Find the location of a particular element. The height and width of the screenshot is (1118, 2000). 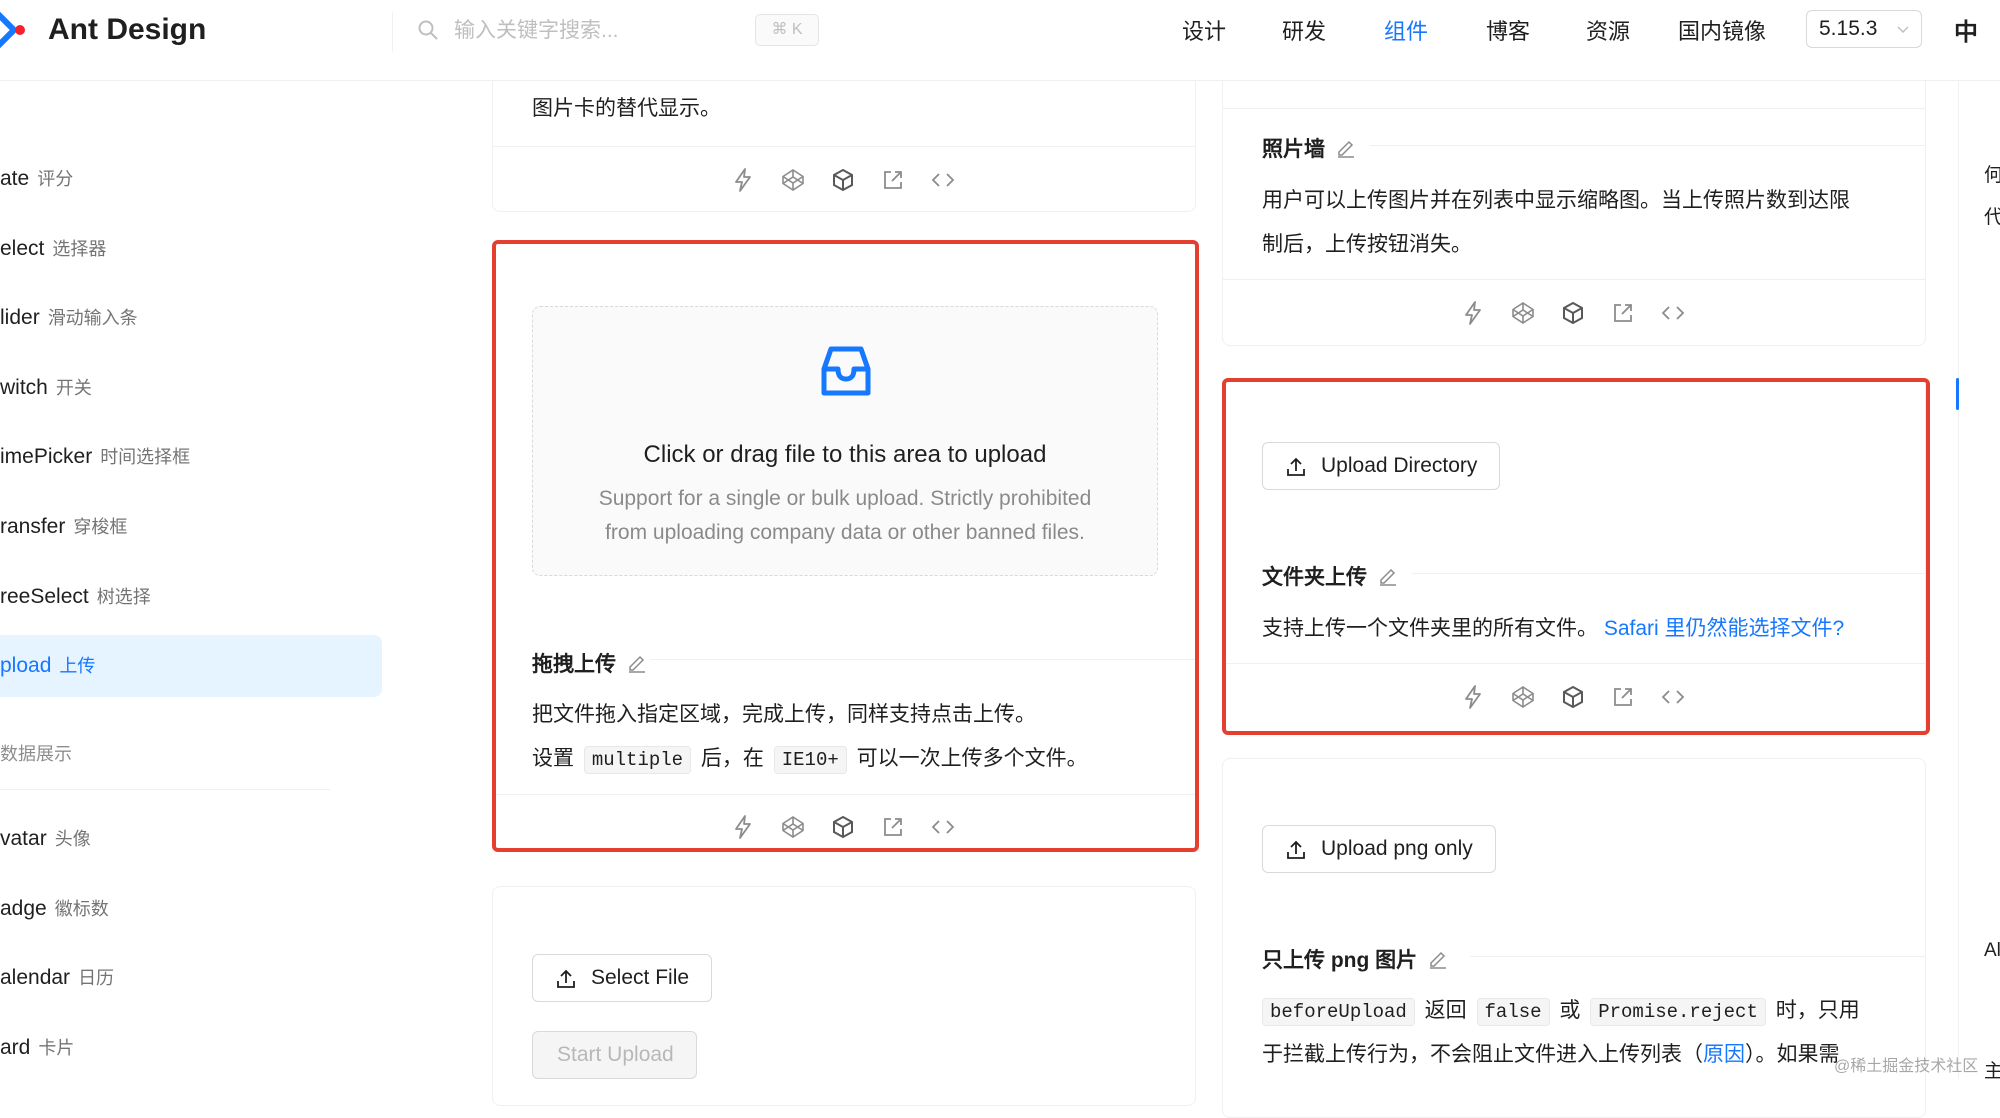

nav-design: 设计 is located at coordinates (1204, 30).